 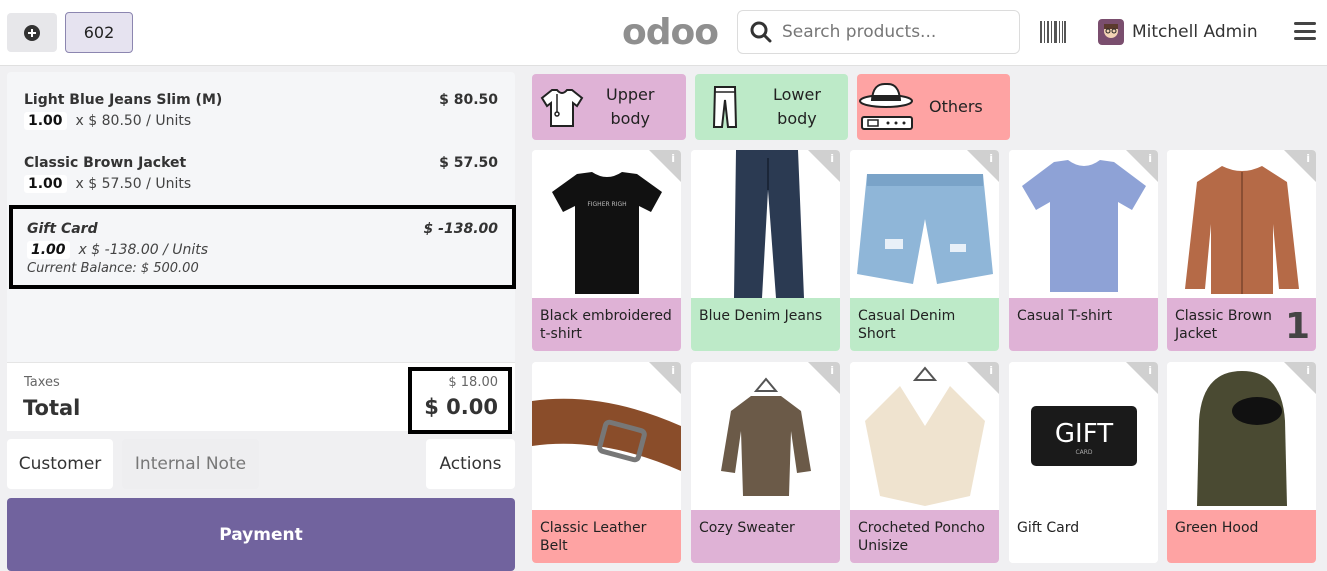 What do you see at coordinates (765, 250) in the screenshot?
I see `product-card: i Blue Denim Jeans` at bounding box center [765, 250].